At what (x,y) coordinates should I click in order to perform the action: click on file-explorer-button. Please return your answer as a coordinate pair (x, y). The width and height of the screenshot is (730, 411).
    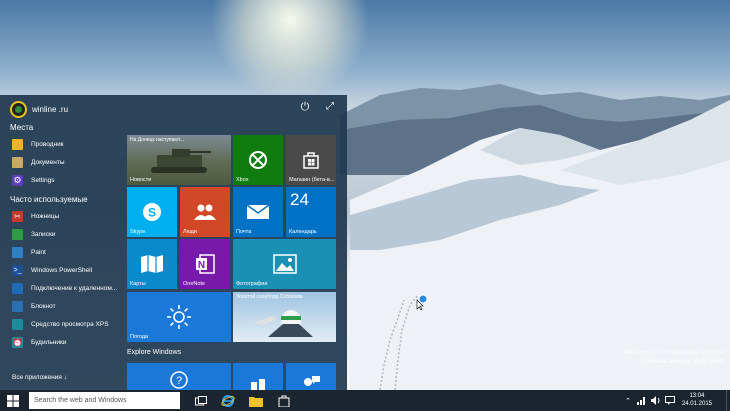
    Looking at the image, I should click on (256, 400).